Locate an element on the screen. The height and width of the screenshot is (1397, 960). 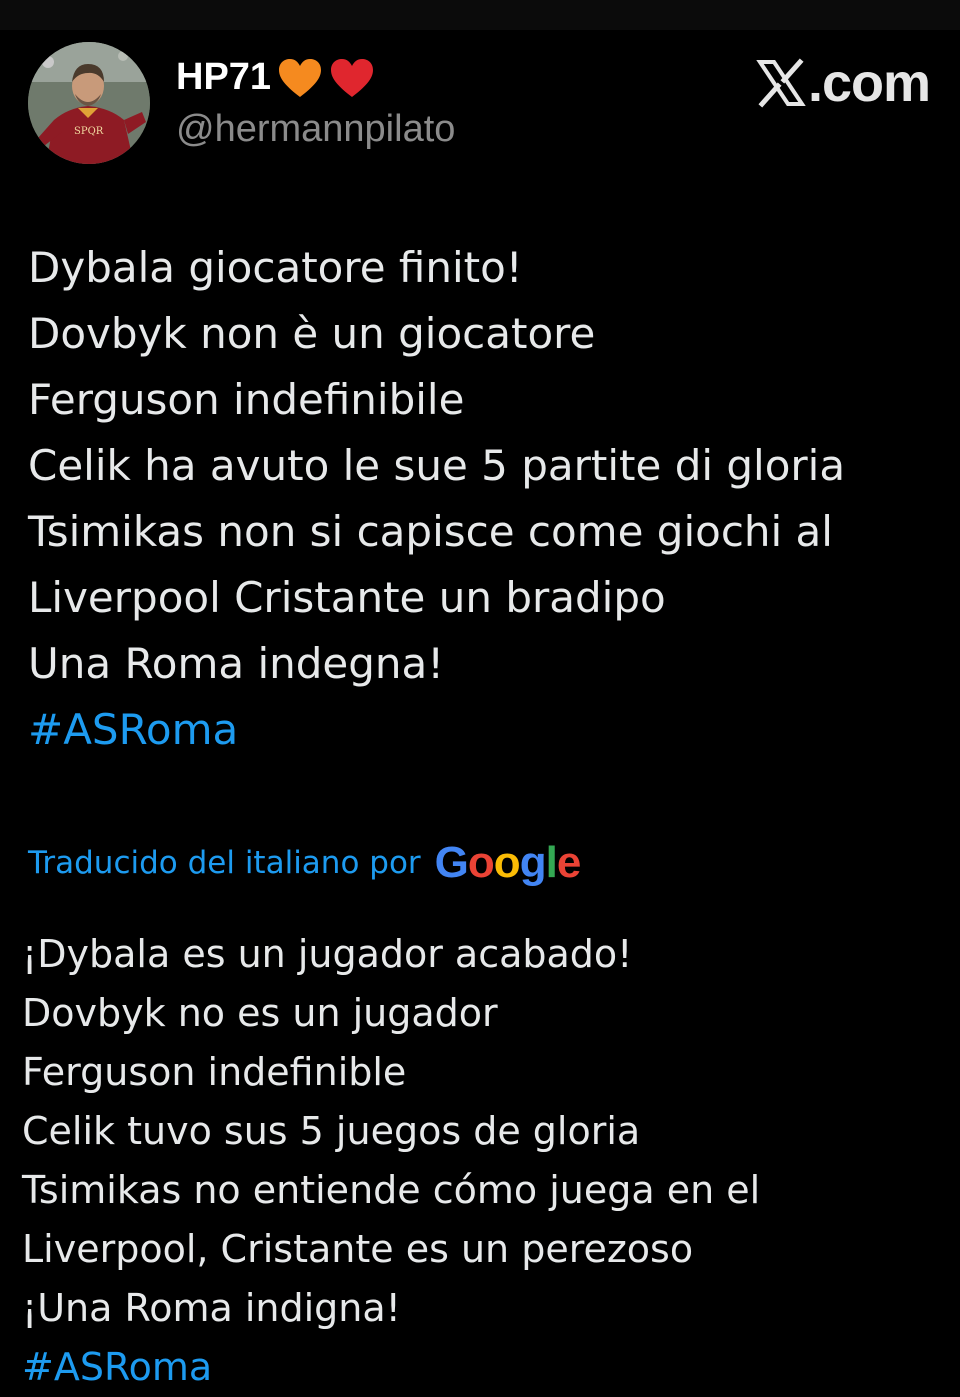
google-logo: Google is located at coordinates (508, 862).